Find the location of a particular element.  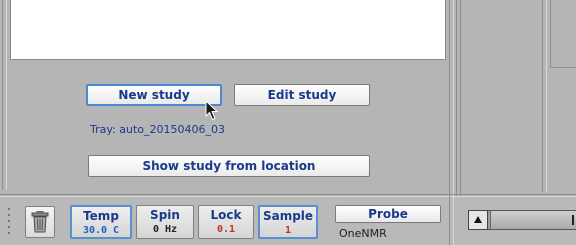

scroll-left-button is located at coordinates (478, 220).